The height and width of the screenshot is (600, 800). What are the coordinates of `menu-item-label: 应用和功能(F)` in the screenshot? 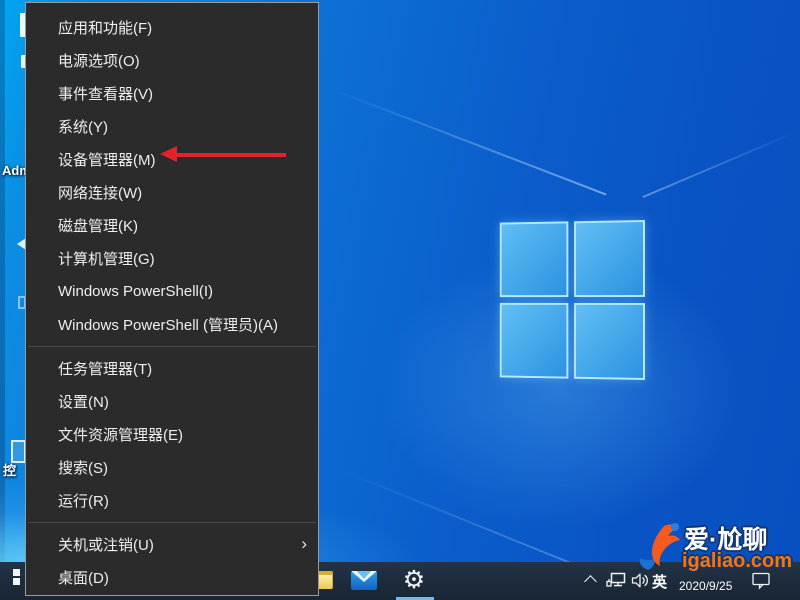 It's located at (105, 28).